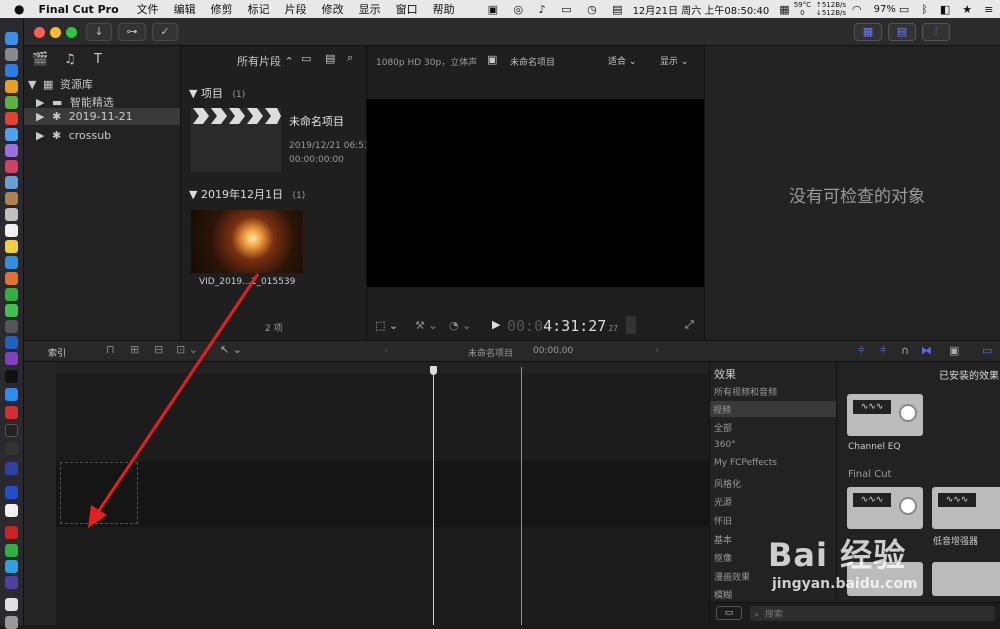 The height and width of the screenshot is (629, 1000). What do you see at coordinates (729, 613) in the screenshot?
I see `sidebar-toggle-icon: ▭` at bounding box center [729, 613].